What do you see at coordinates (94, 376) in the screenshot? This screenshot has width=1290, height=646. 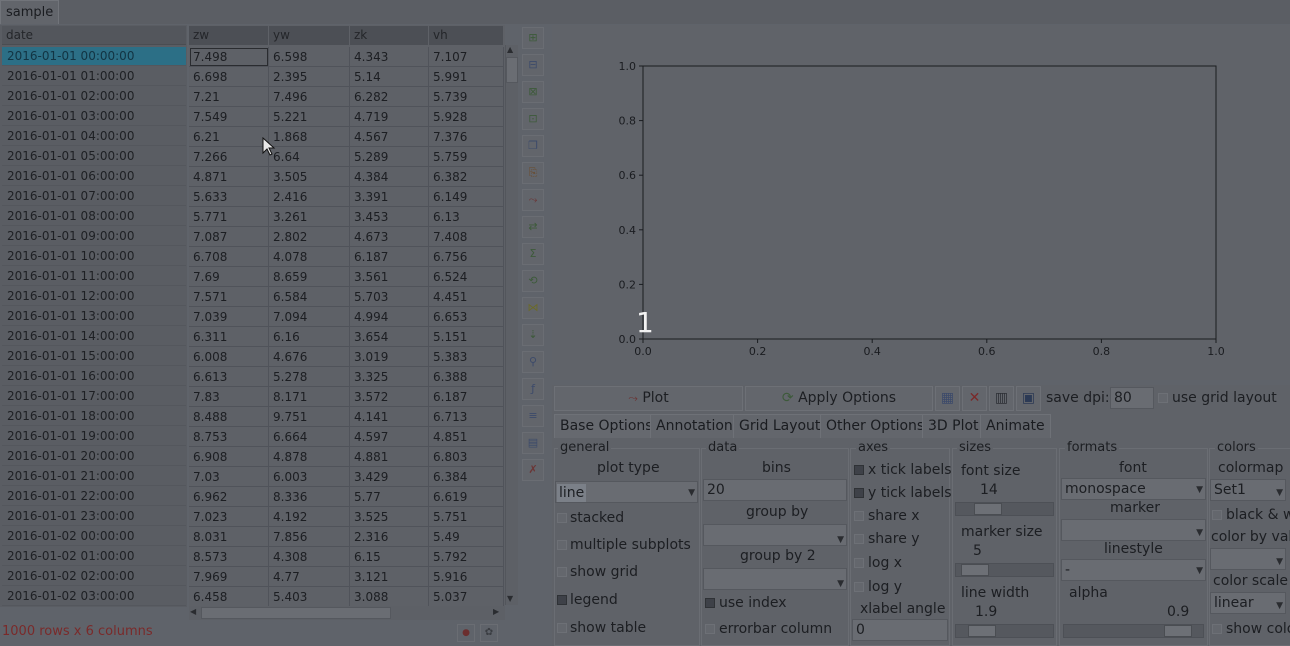 I see `row-label: 2016-01-01 16:00:00` at bounding box center [94, 376].